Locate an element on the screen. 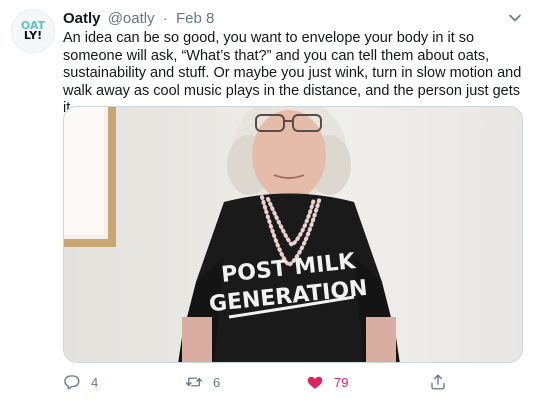 Image resolution: width=539 pixels, height=403 pixels. share-button is located at coordinates (438, 382).